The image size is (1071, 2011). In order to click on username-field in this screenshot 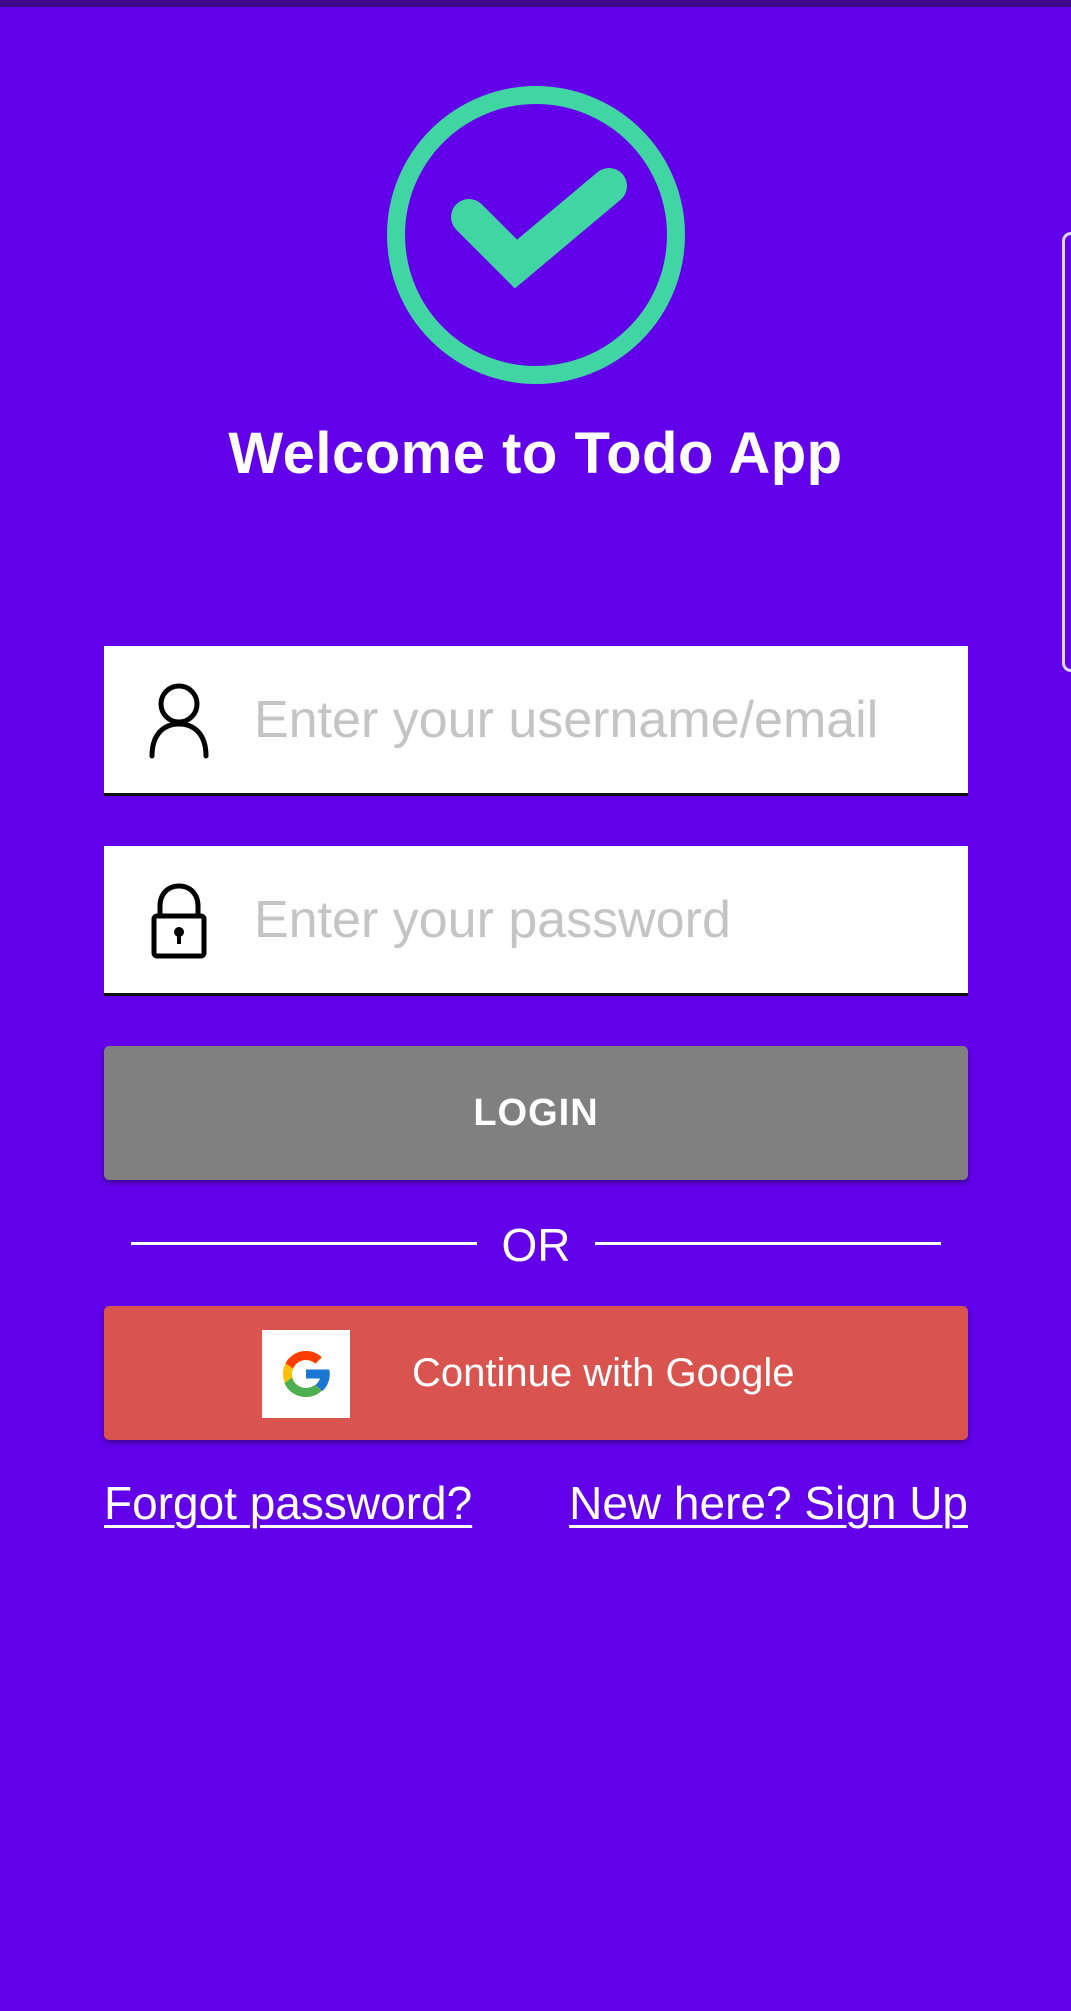, I will do `click(536, 721)`.